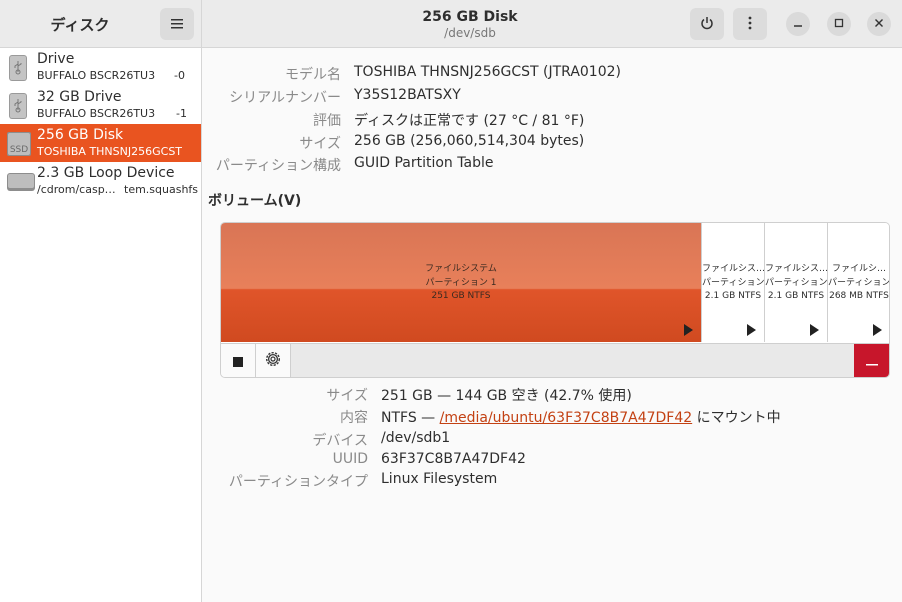  I want to click on maximize-icon, so click(839, 24).